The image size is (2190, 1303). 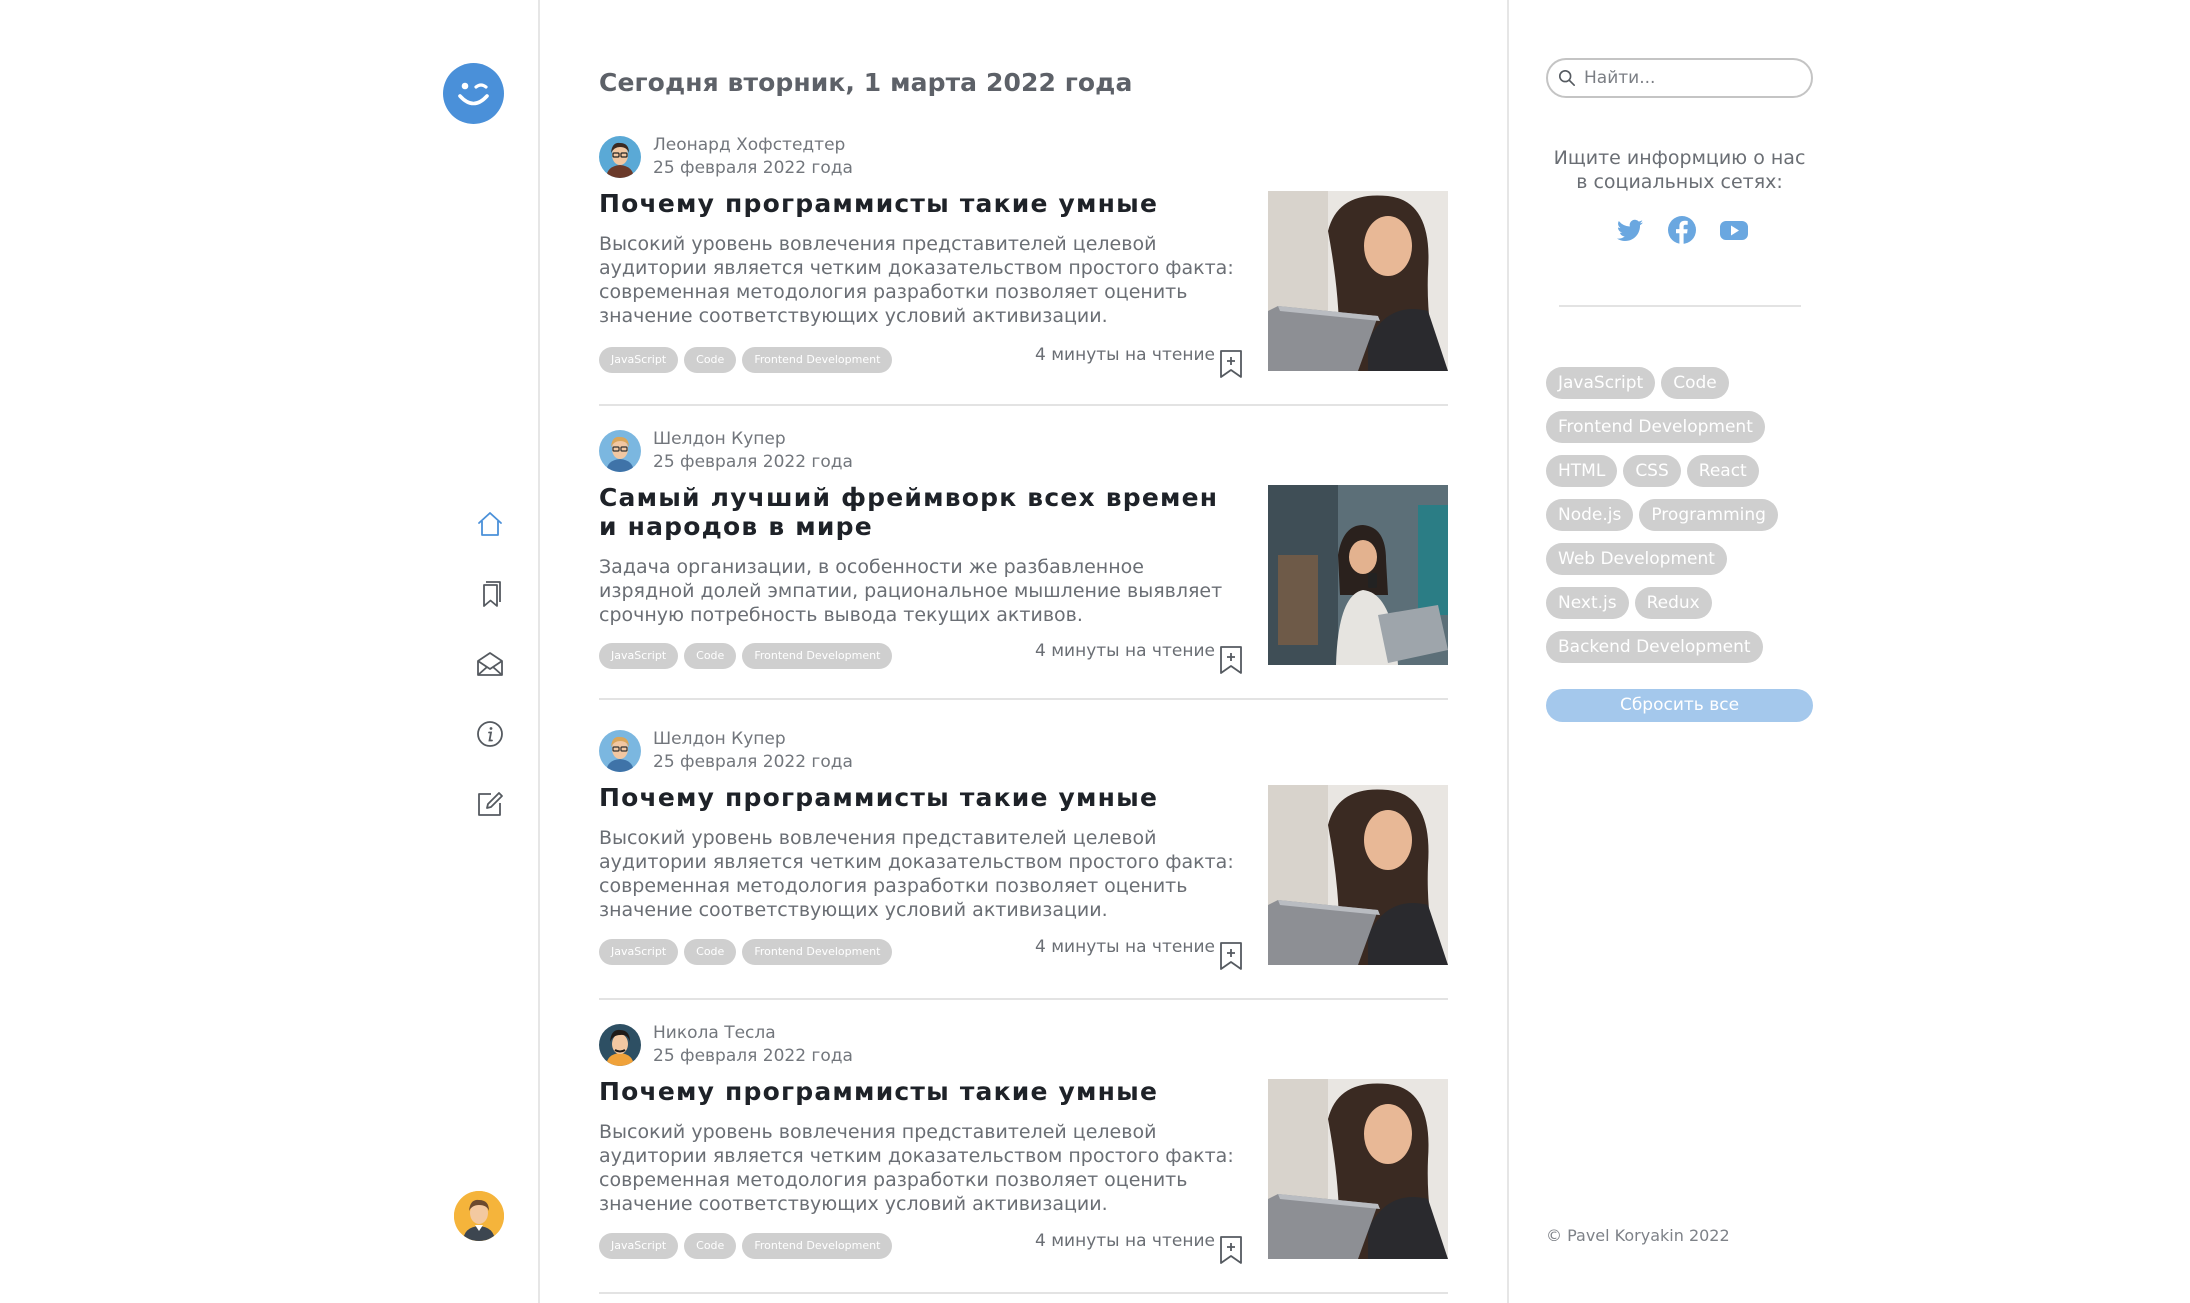 What do you see at coordinates (473, 93) in the screenshot?
I see `logo-smiley-icon` at bounding box center [473, 93].